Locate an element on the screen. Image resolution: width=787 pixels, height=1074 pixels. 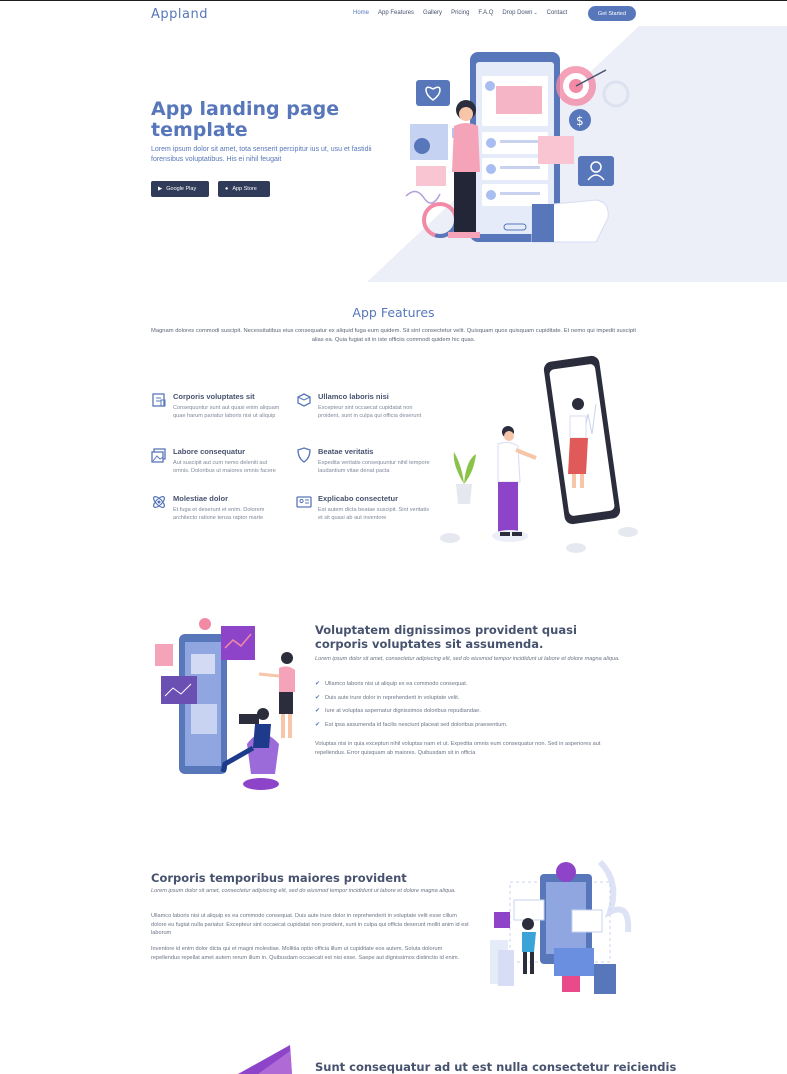
google-play-label: Google Play is located at coordinates (181, 189).